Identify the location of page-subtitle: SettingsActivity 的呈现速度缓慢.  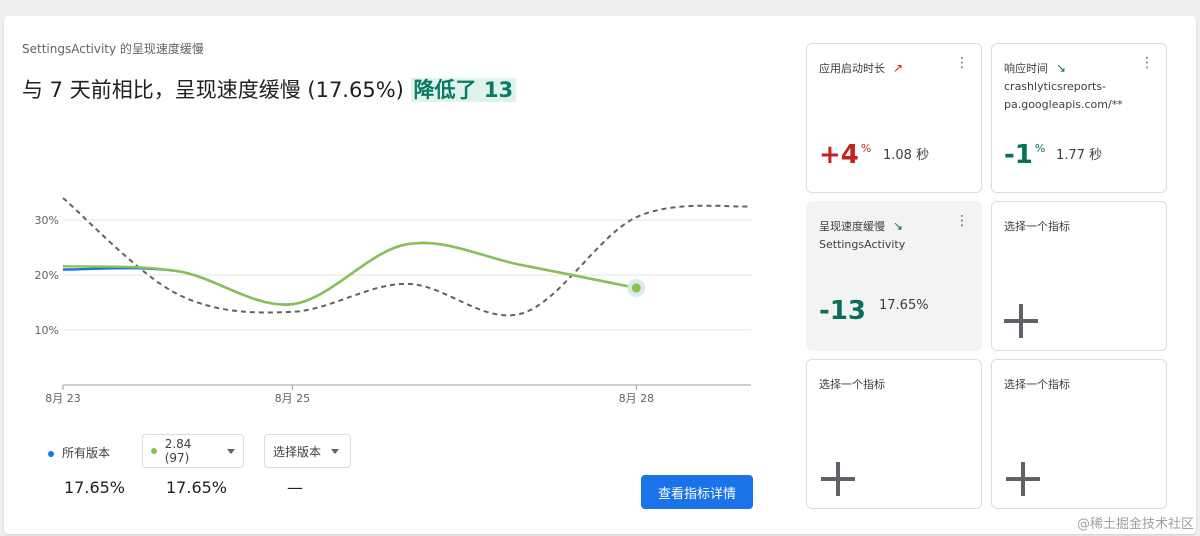
(113, 49).